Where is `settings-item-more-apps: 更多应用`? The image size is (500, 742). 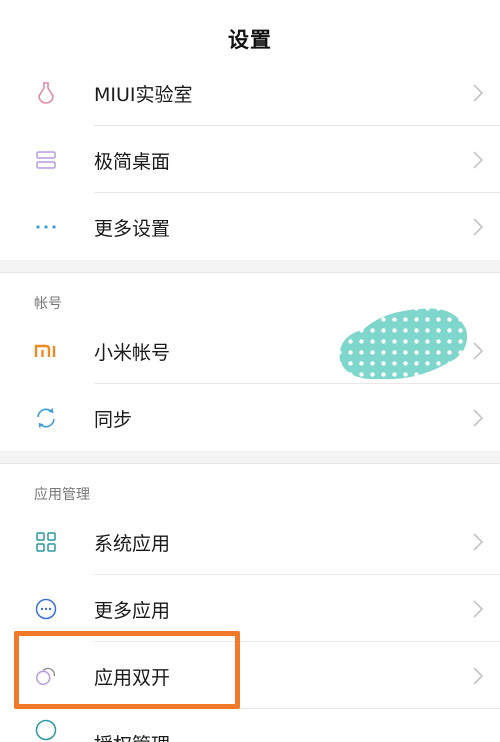 settings-item-more-apps: 更多应用 is located at coordinates (250, 609).